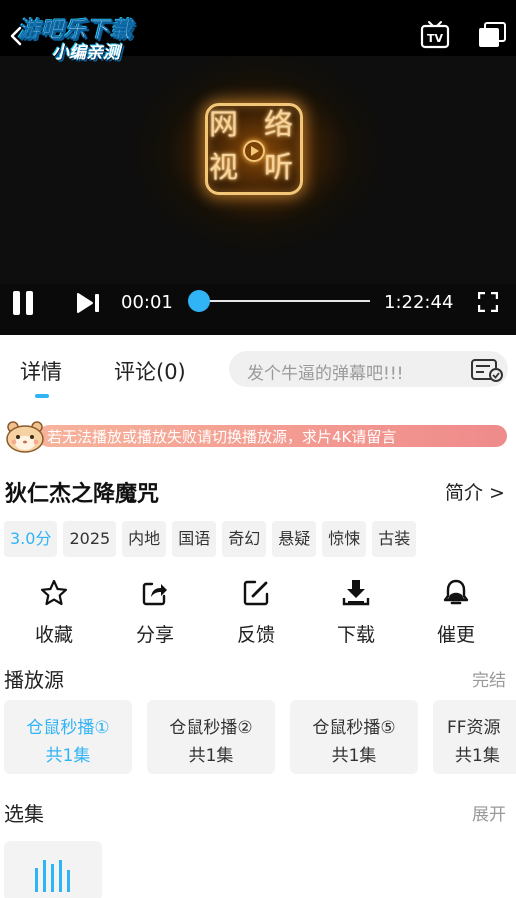 This screenshot has width=516, height=898. What do you see at coordinates (147, 302) in the screenshot?
I see `current-time: 00:01` at bounding box center [147, 302].